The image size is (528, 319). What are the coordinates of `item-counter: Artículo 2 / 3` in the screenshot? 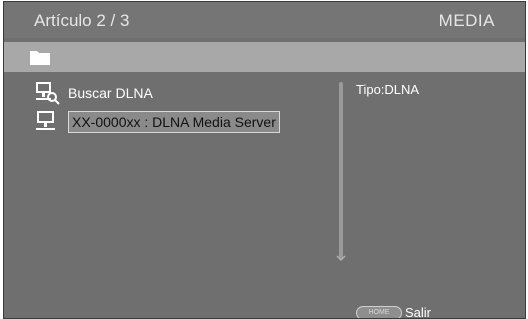 It's located at (82, 20).